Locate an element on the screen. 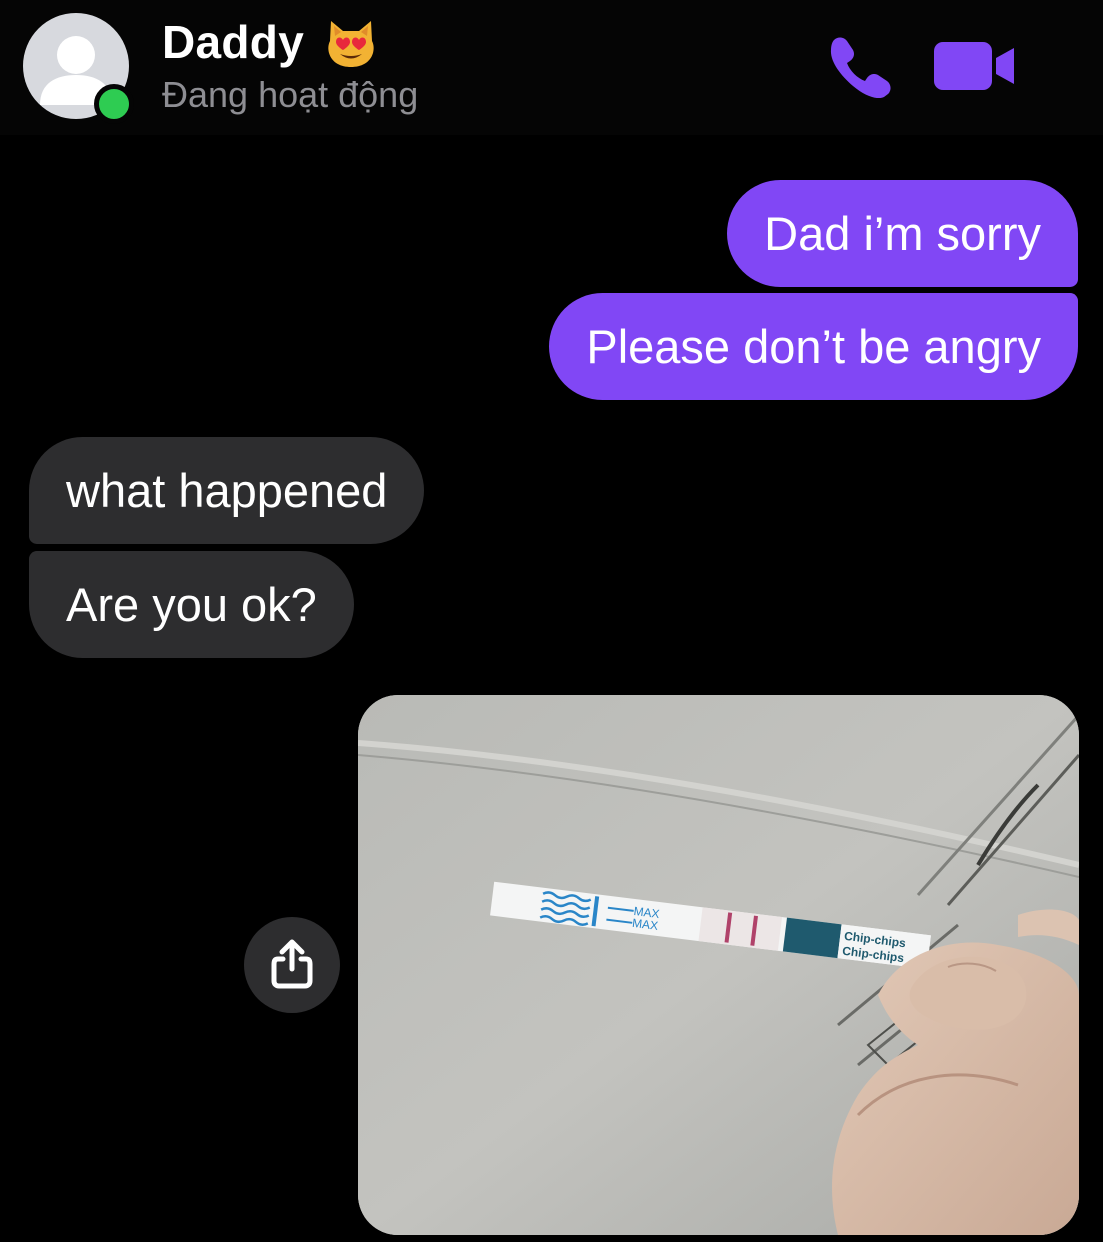 The width and height of the screenshot is (1103, 1242). phone-icon is located at coordinates (860, 68).